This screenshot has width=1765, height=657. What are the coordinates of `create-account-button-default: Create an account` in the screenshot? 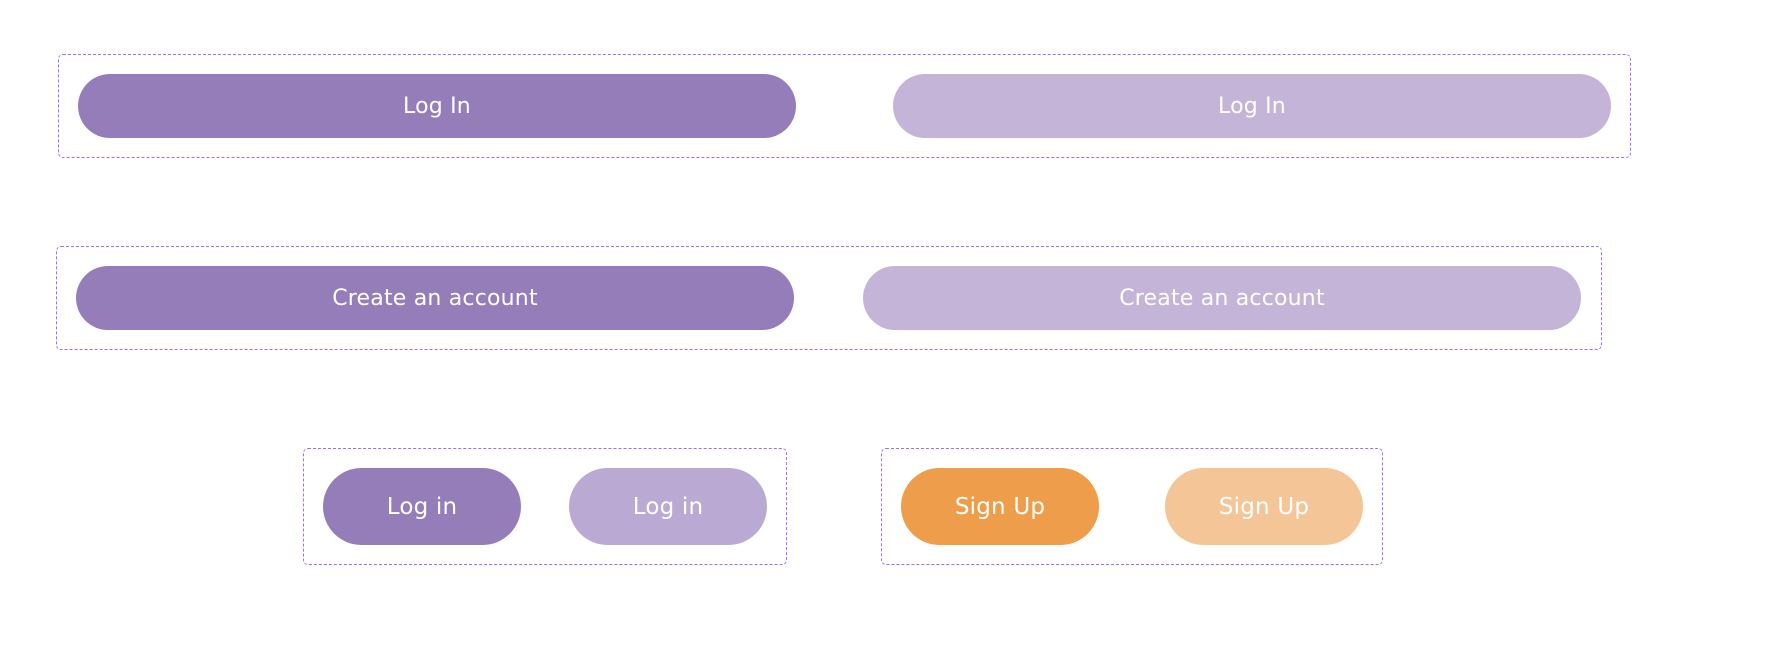 It's located at (435, 298).